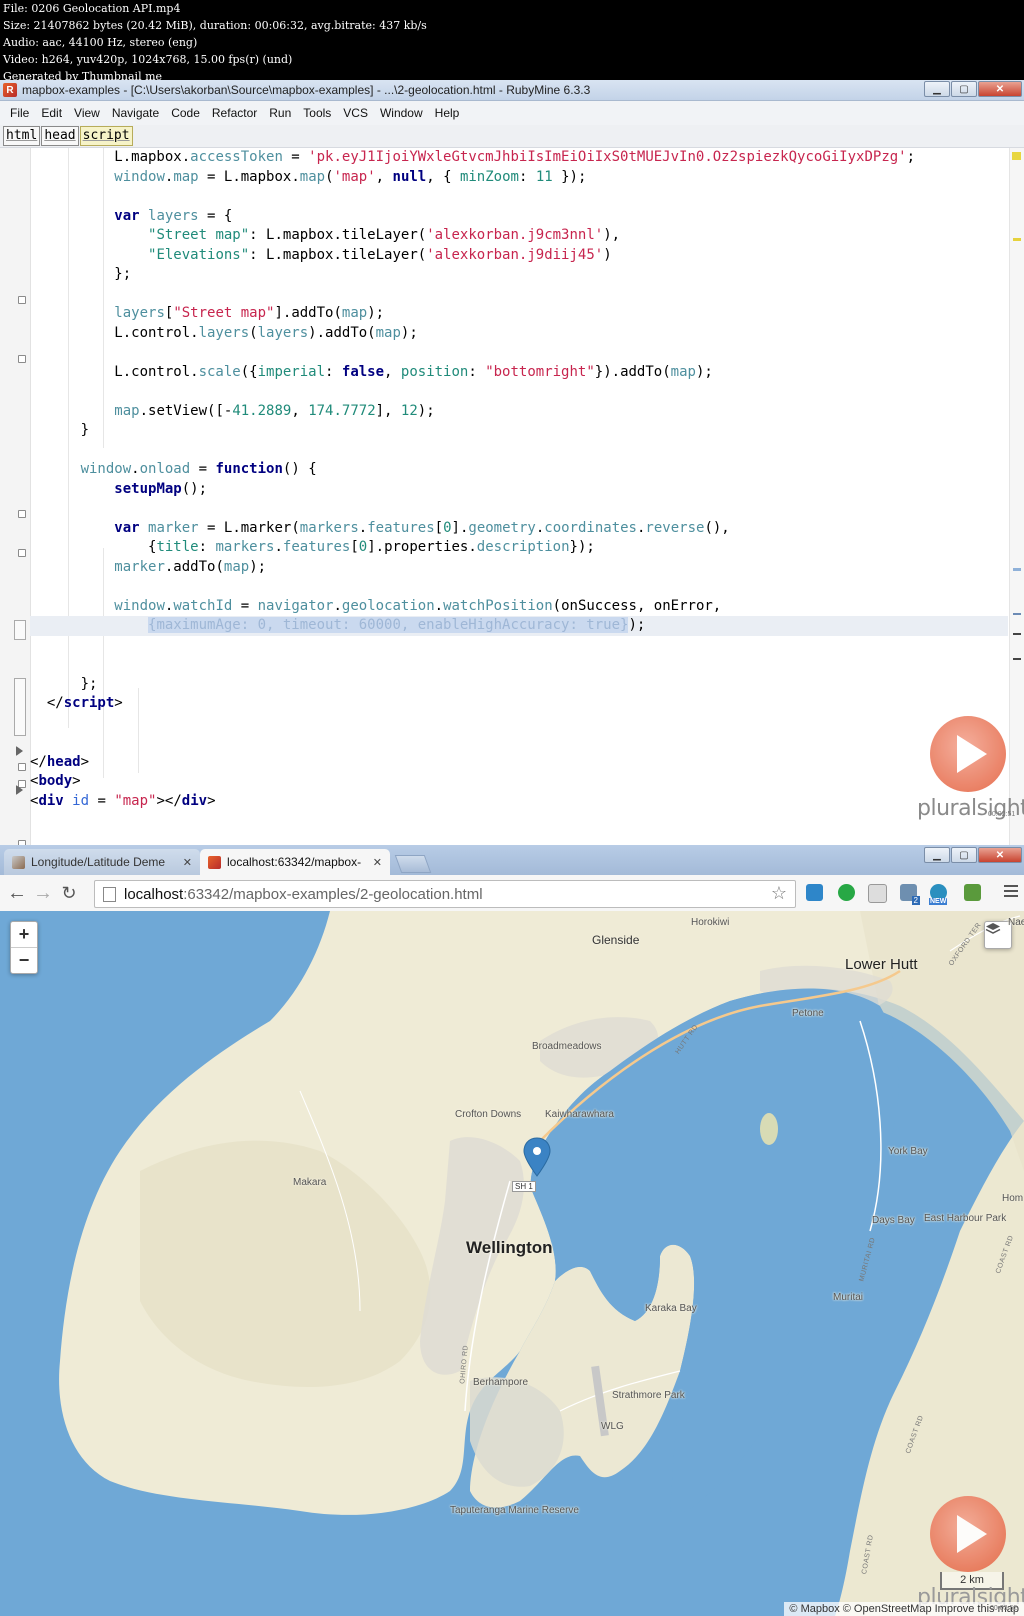  What do you see at coordinates (234, 113) in the screenshot?
I see `menu-refactor: Refactor` at bounding box center [234, 113].